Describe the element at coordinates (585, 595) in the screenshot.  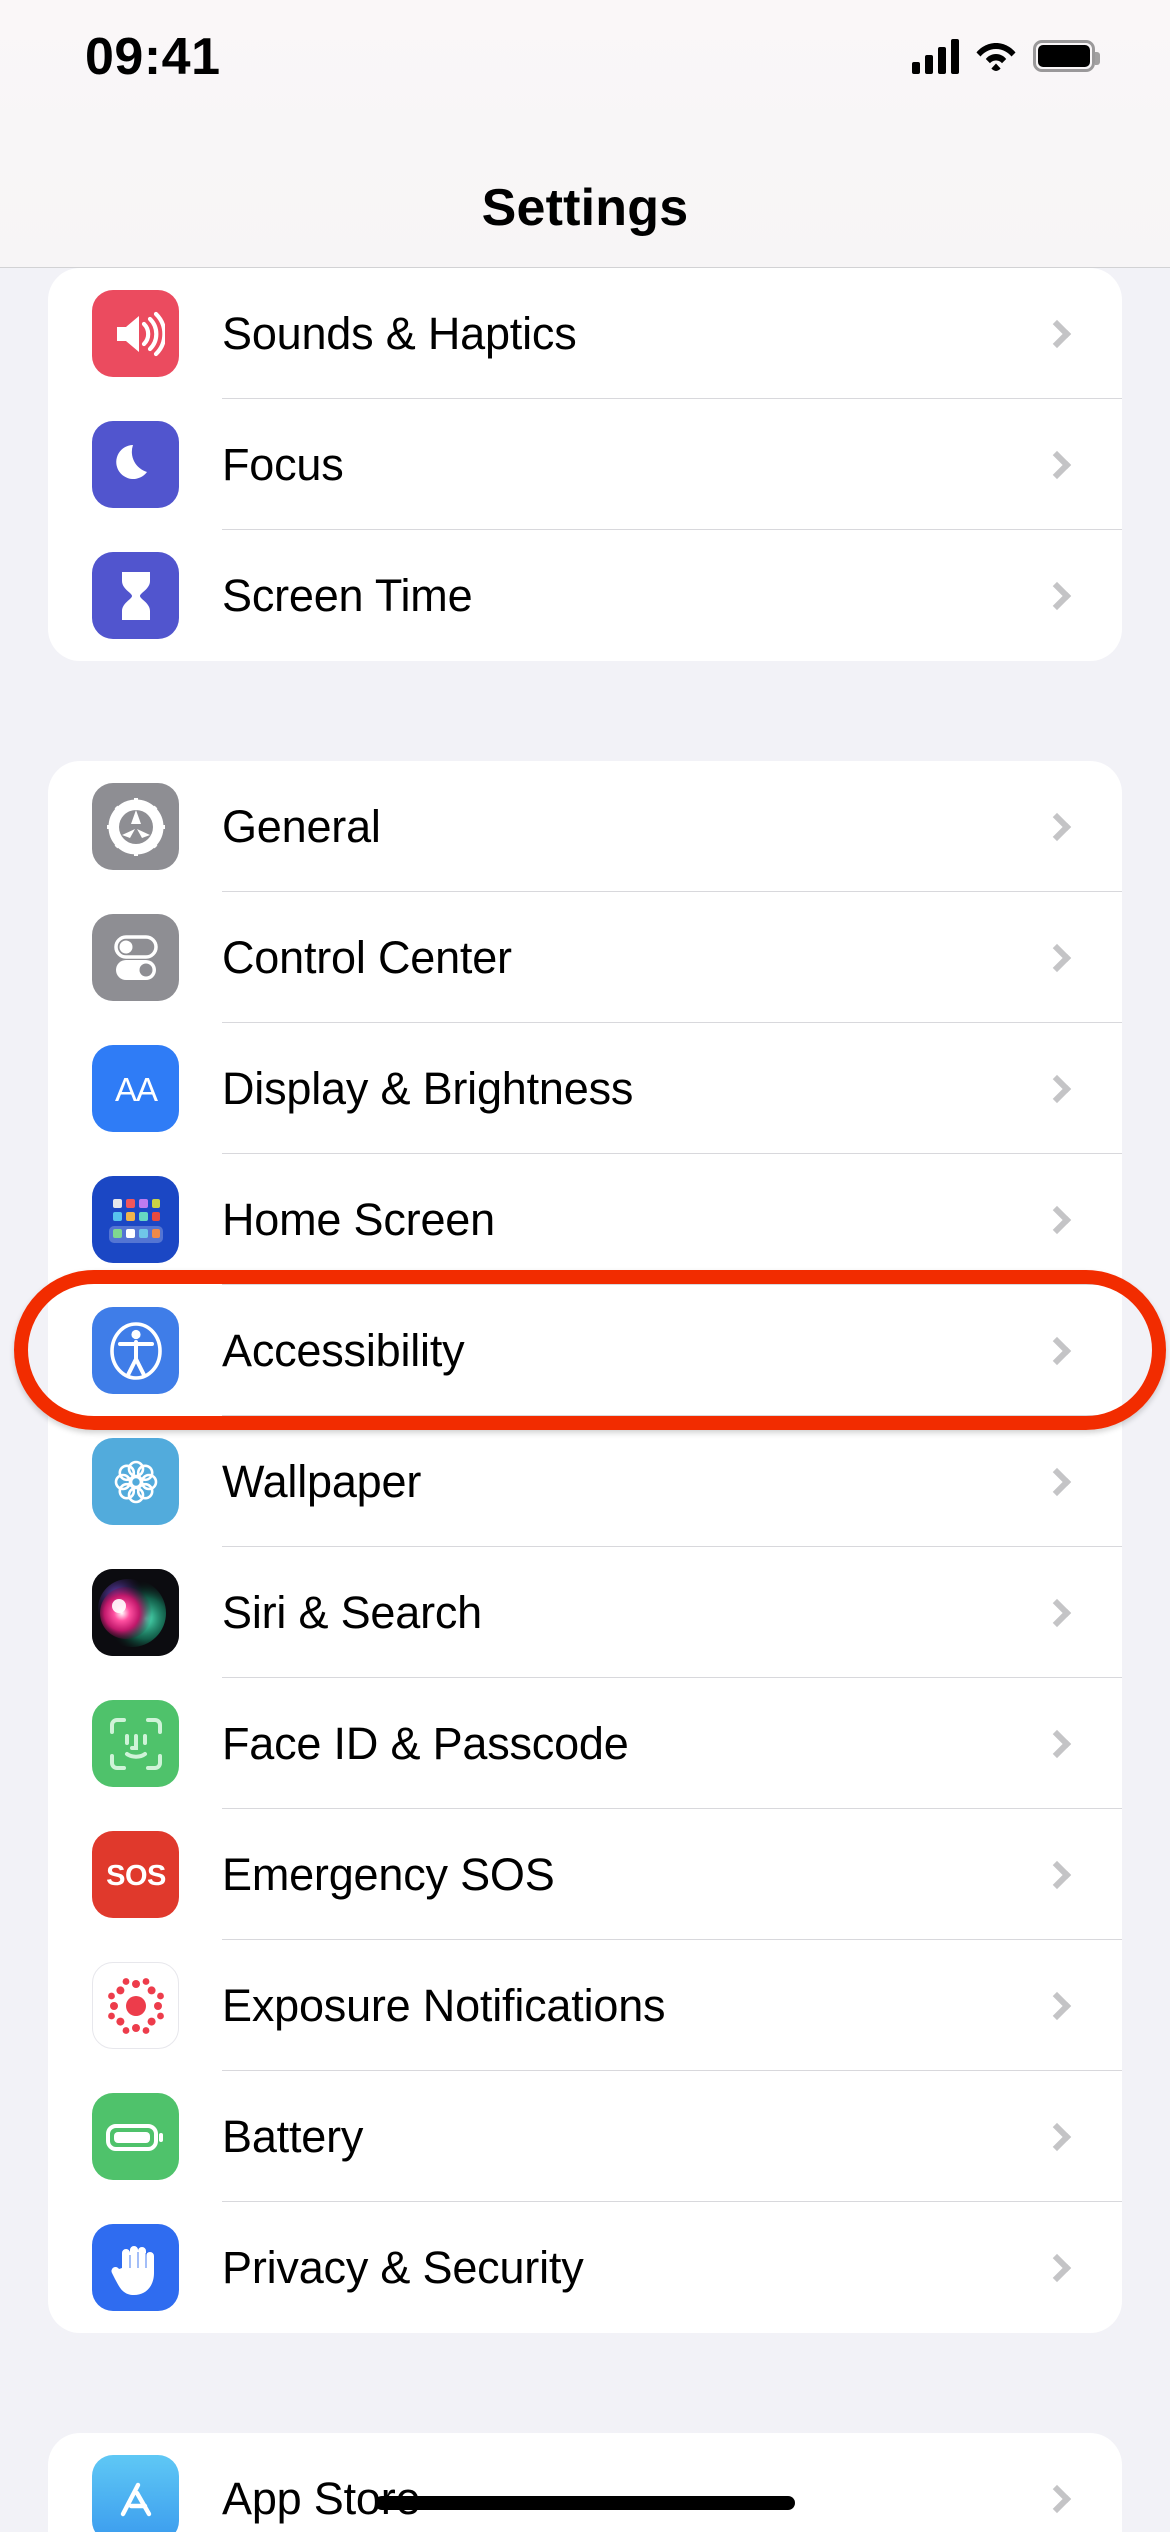
I see `settings-row-screen-time: Screen Time` at that location.